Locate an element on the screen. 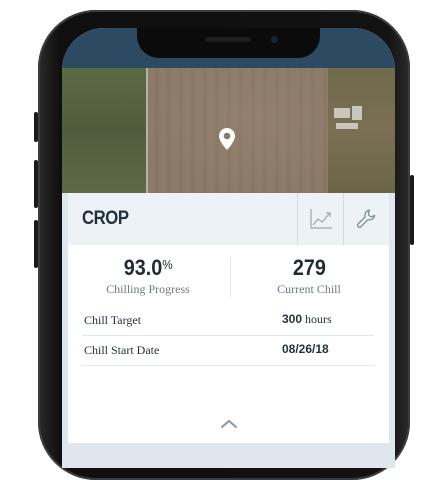 This screenshot has height=480, width=431. screen-bottom-area is located at coordinates (228, 455).